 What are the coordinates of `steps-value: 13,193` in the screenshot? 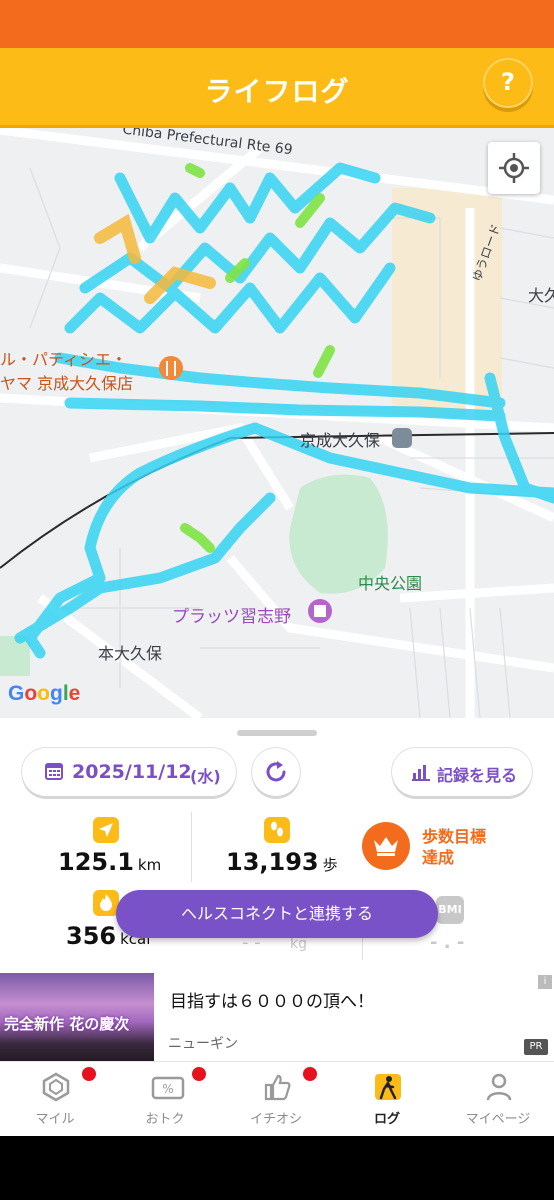 It's located at (272, 862).